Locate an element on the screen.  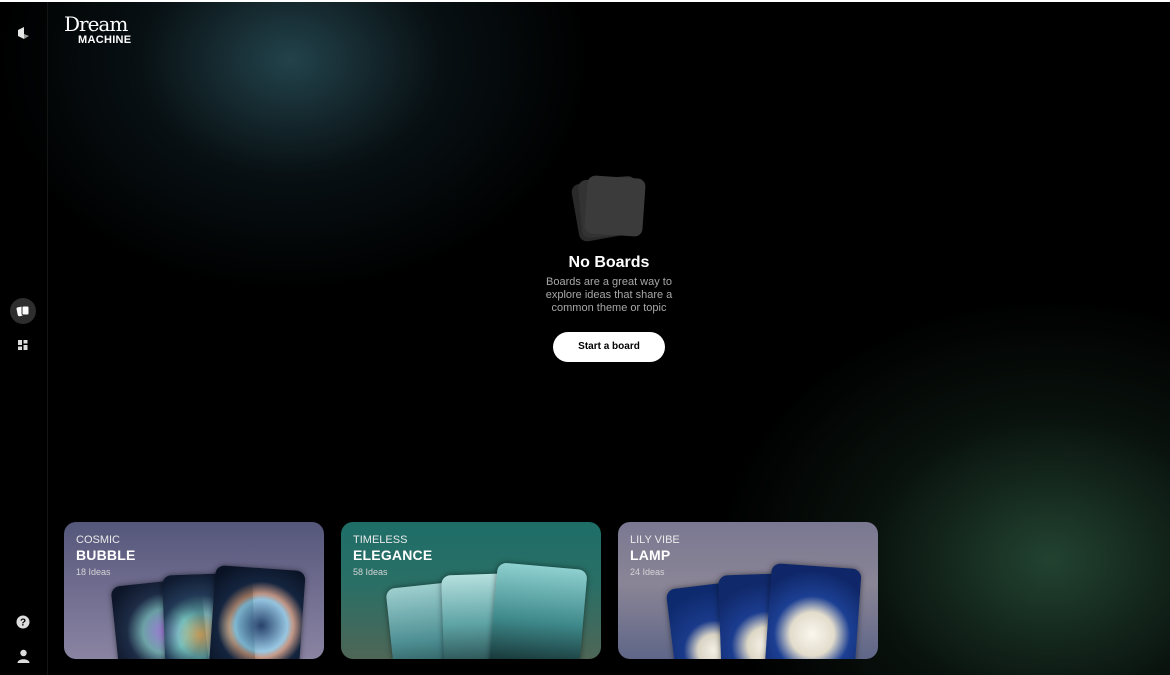
start-board-button: Start a board is located at coordinates (609, 347).